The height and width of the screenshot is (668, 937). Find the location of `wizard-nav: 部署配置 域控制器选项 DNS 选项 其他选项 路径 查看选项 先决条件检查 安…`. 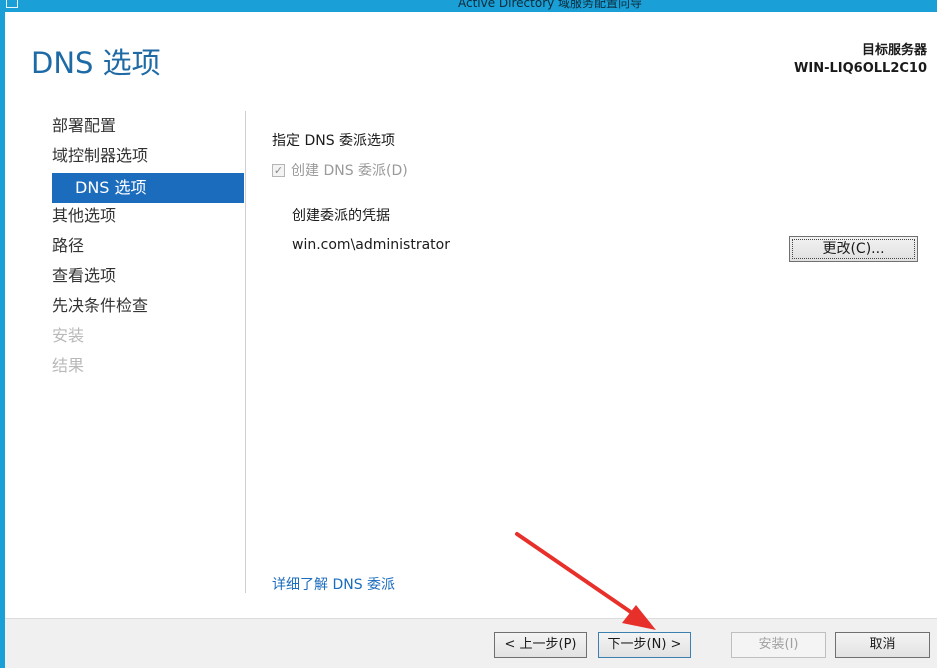

wizard-nav: 部署配置 域控制器选项 DNS 选项 其他选项 路径 查看选项 先决条件检查 安… is located at coordinates (148, 248).